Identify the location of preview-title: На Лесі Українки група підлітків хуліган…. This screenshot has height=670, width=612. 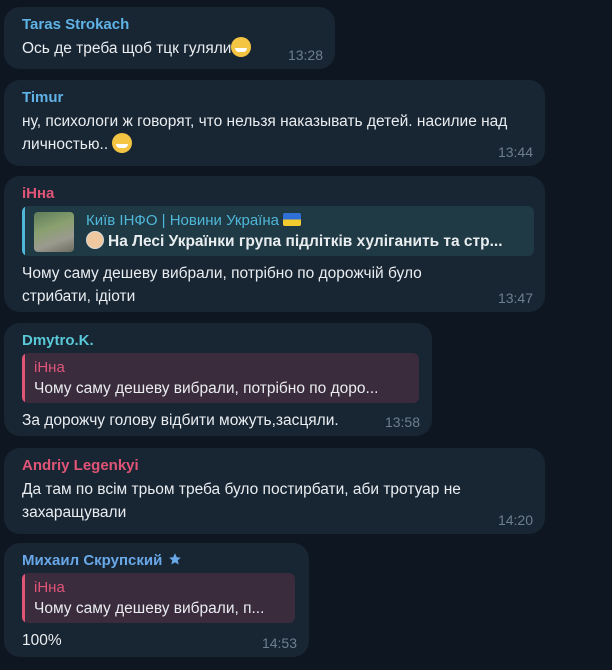
(305, 242).